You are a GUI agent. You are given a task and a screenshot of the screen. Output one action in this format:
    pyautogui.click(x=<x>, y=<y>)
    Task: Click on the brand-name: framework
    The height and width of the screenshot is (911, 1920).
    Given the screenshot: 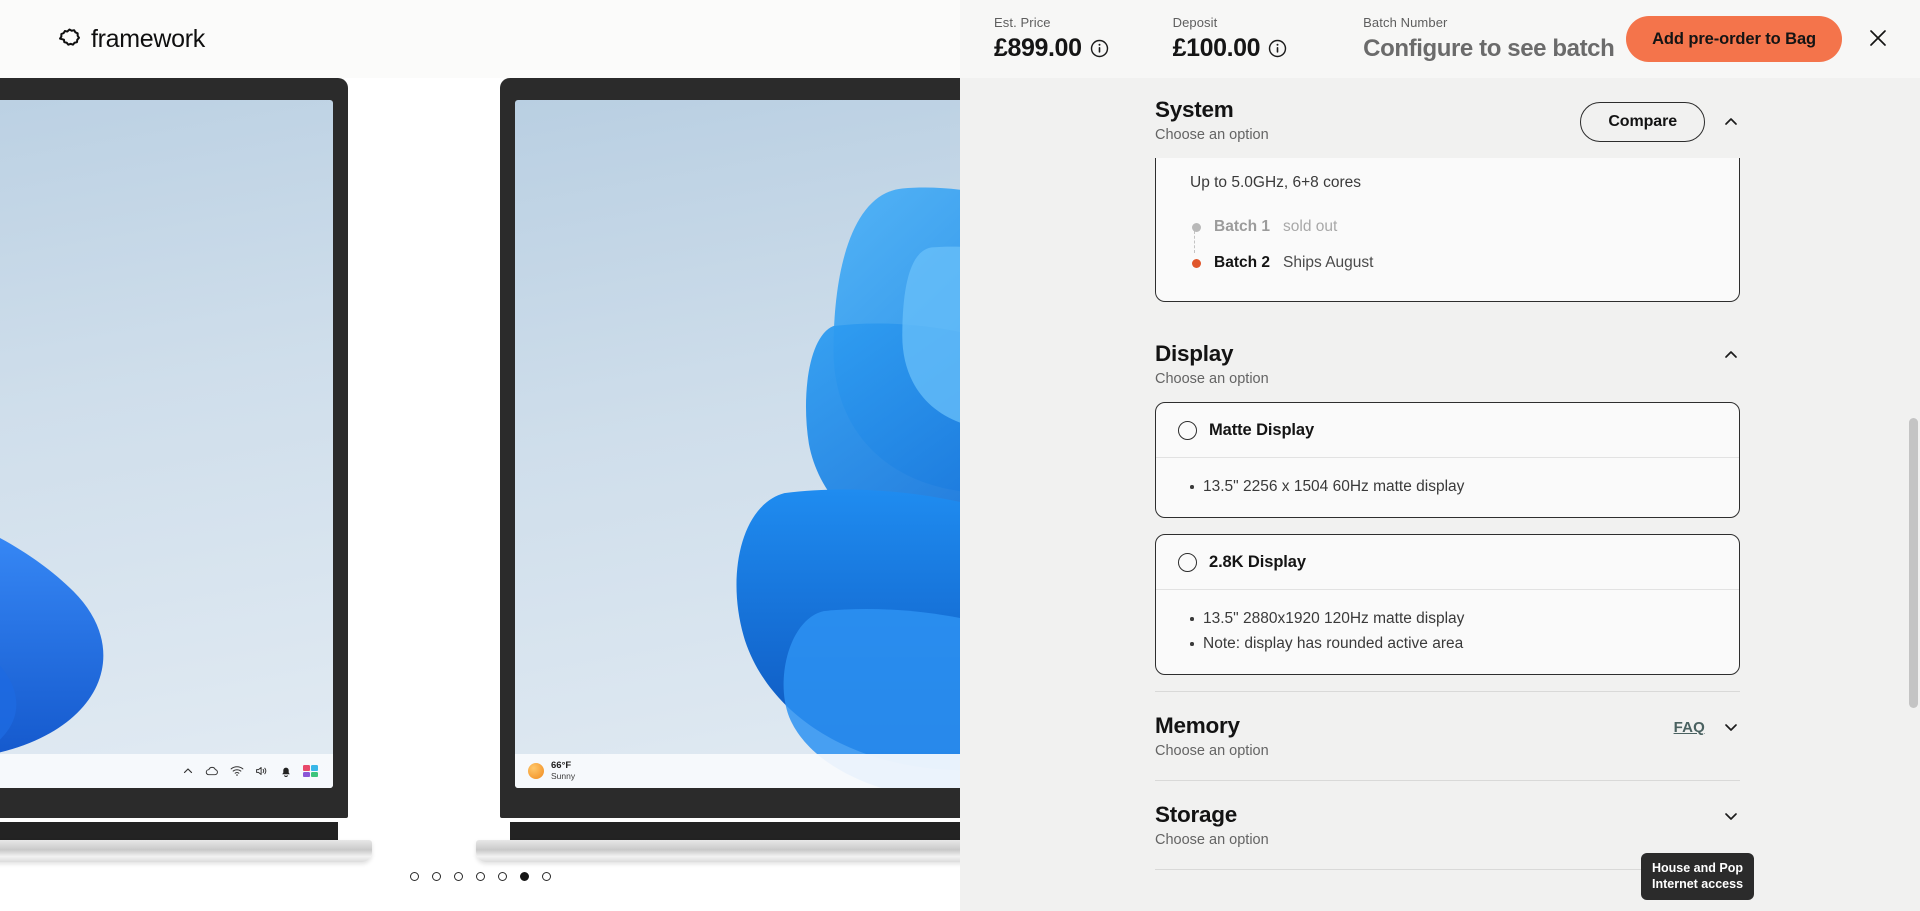 What is the action you would take?
    pyautogui.click(x=148, y=38)
    